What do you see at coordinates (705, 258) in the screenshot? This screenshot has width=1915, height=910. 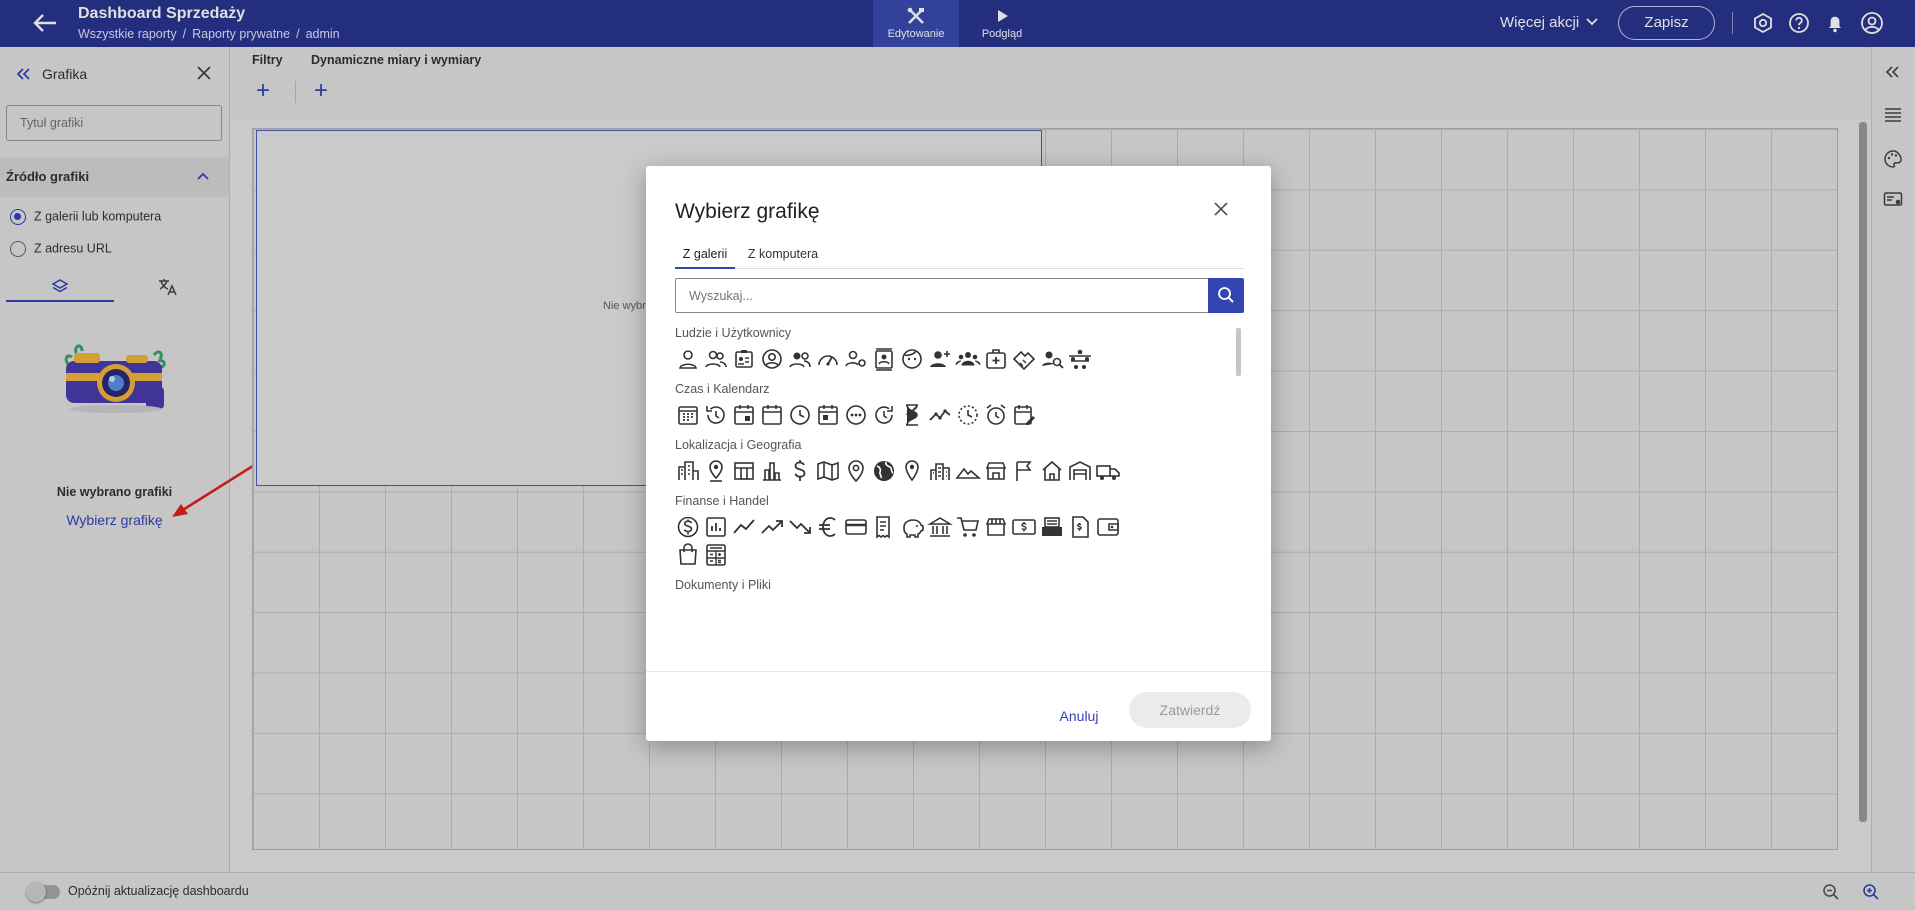 I see `tab-gallery: Z galerii` at bounding box center [705, 258].